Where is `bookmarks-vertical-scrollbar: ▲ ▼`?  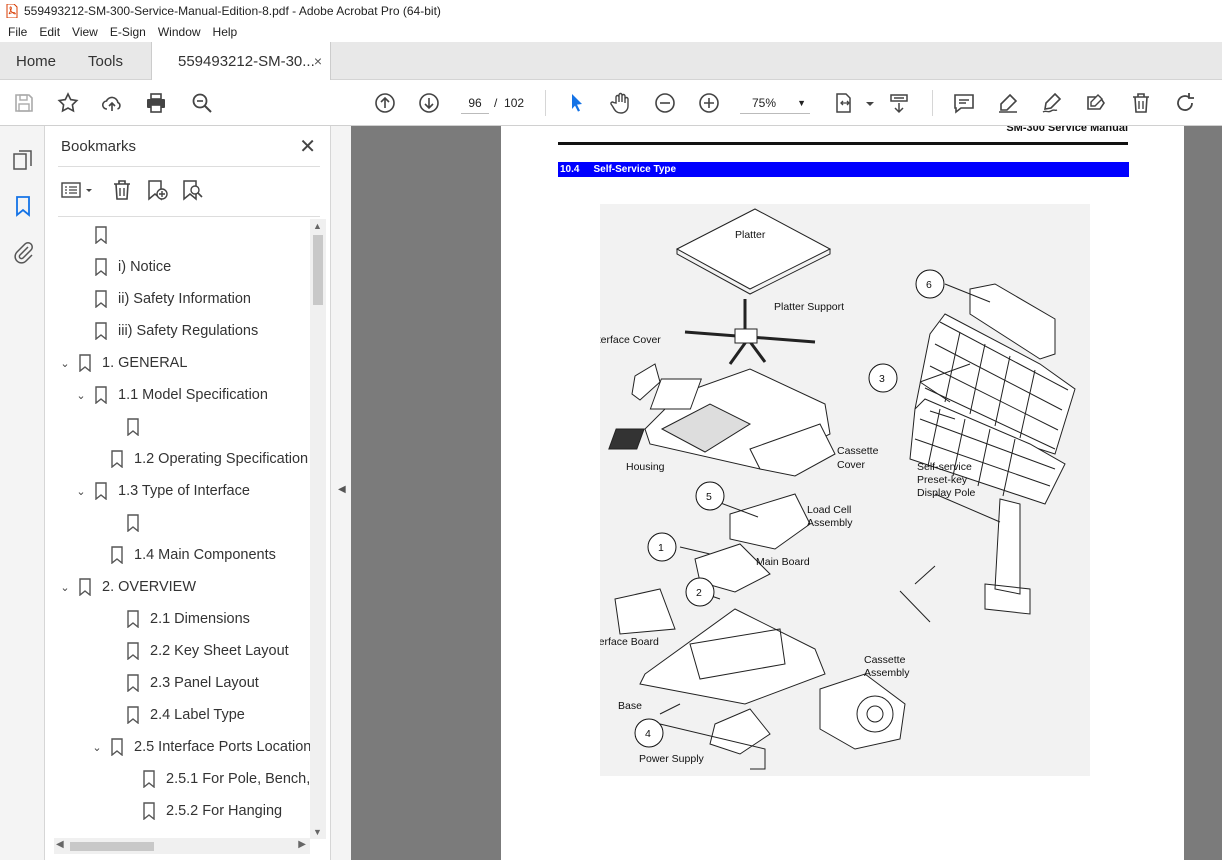
bookmarks-vertical-scrollbar: ▲ ▼ is located at coordinates (318, 529).